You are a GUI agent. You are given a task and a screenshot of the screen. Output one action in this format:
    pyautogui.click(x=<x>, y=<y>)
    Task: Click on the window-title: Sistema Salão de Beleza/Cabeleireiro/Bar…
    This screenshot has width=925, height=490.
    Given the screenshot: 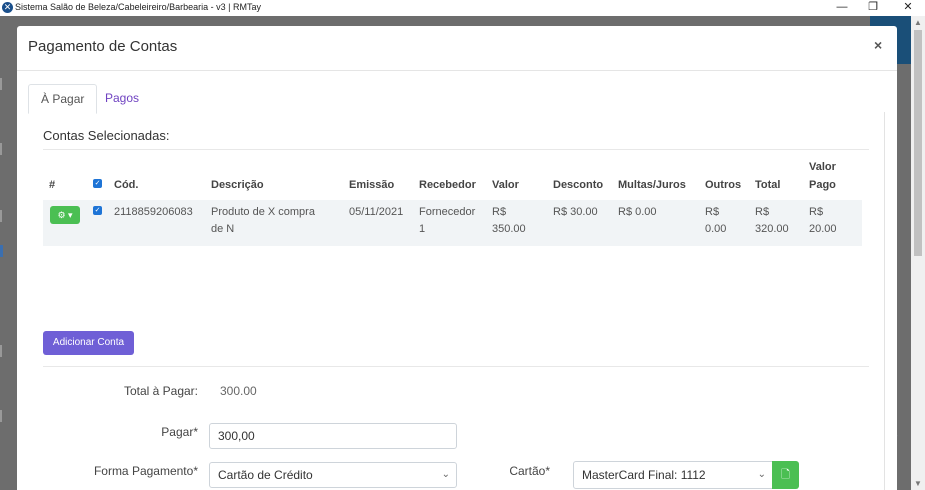 What is the action you would take?
    pyautogui.click(x=138, y=7)
    